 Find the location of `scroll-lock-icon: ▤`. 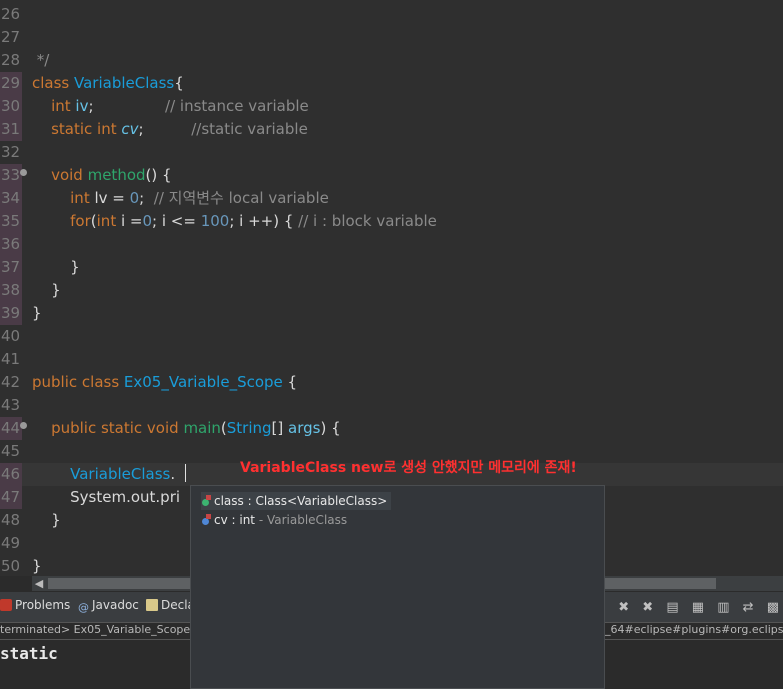

scroll-lock-icon: ▤ is located at coordinates (672, 607).